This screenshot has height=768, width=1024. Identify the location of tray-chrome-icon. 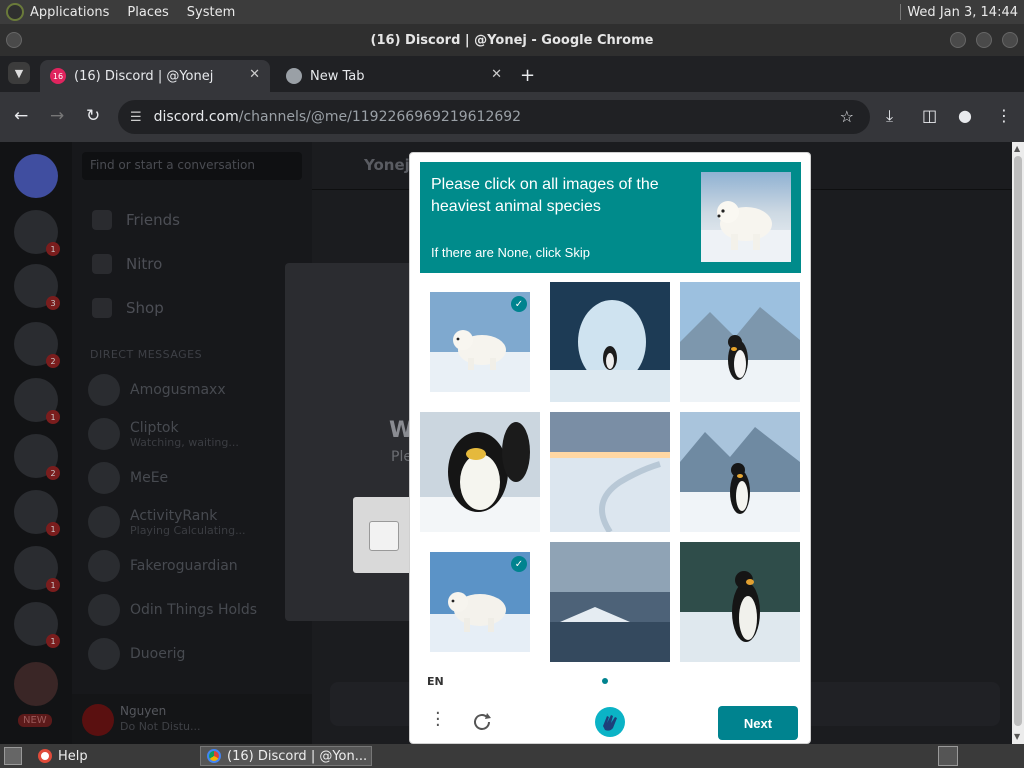
(948, 756).